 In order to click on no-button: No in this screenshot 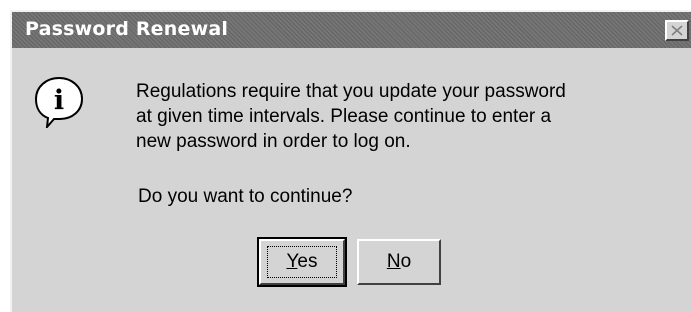, I will do `click(399, 262)`.